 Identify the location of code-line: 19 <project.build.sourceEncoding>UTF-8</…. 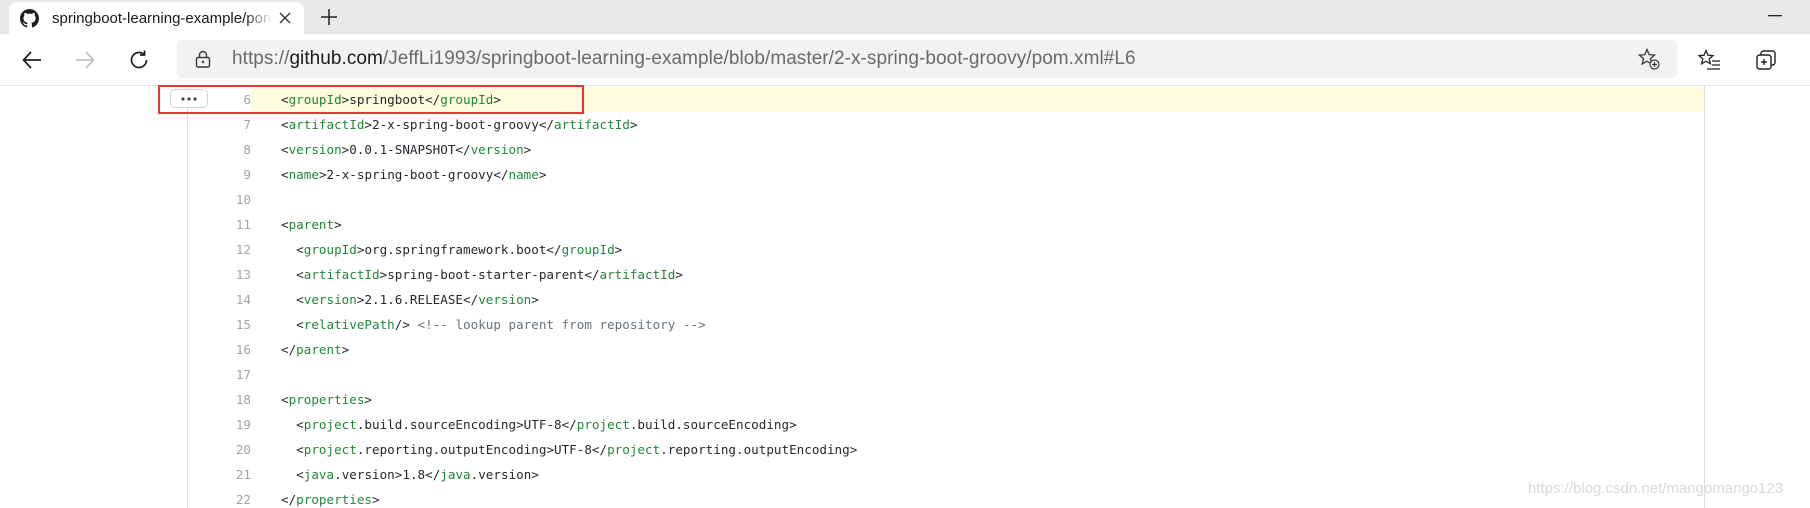
(946, 424).